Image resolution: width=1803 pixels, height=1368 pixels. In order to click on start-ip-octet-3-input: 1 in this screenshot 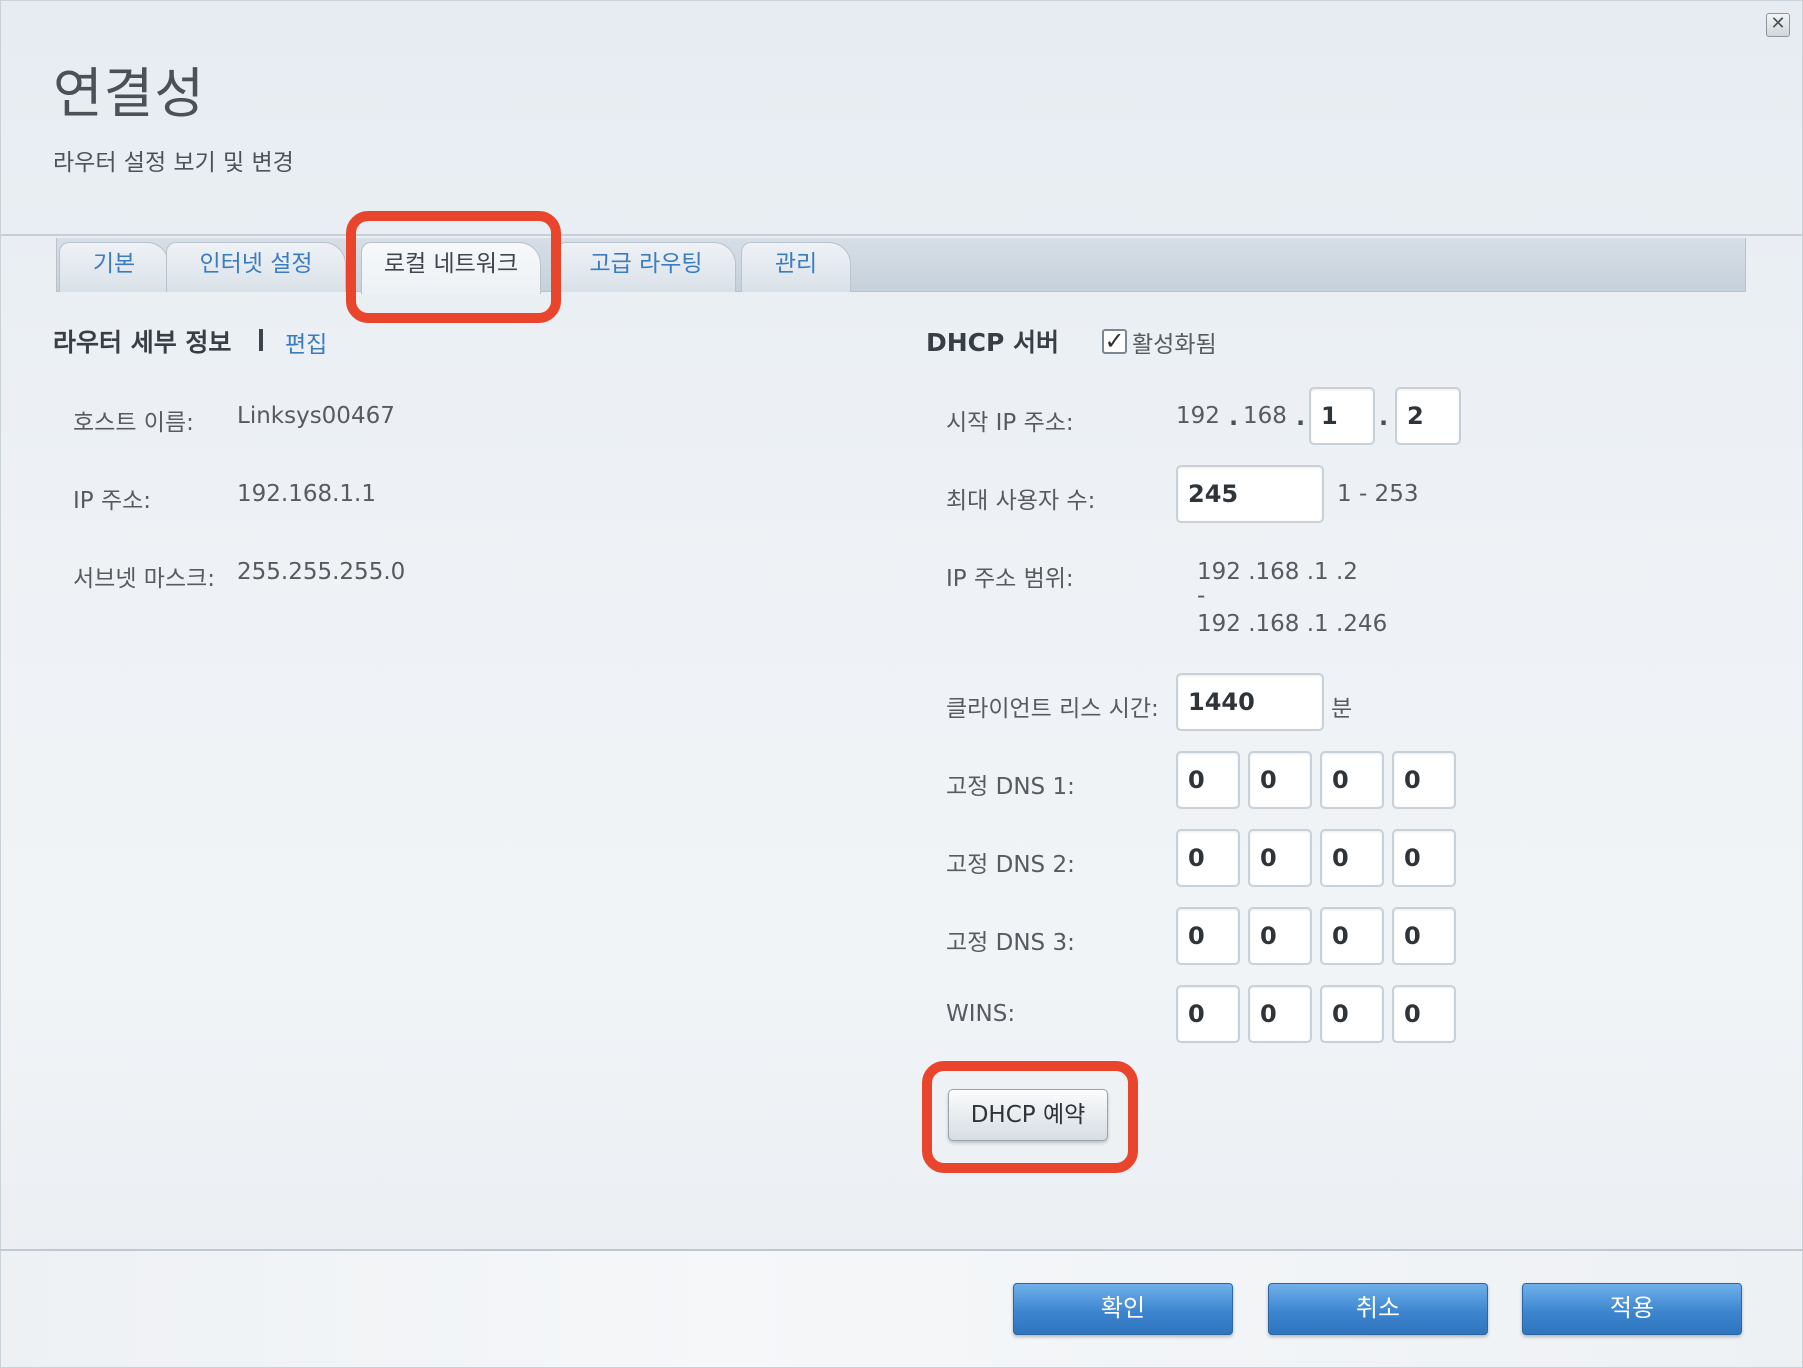, I will do `click(1342, 416)`.